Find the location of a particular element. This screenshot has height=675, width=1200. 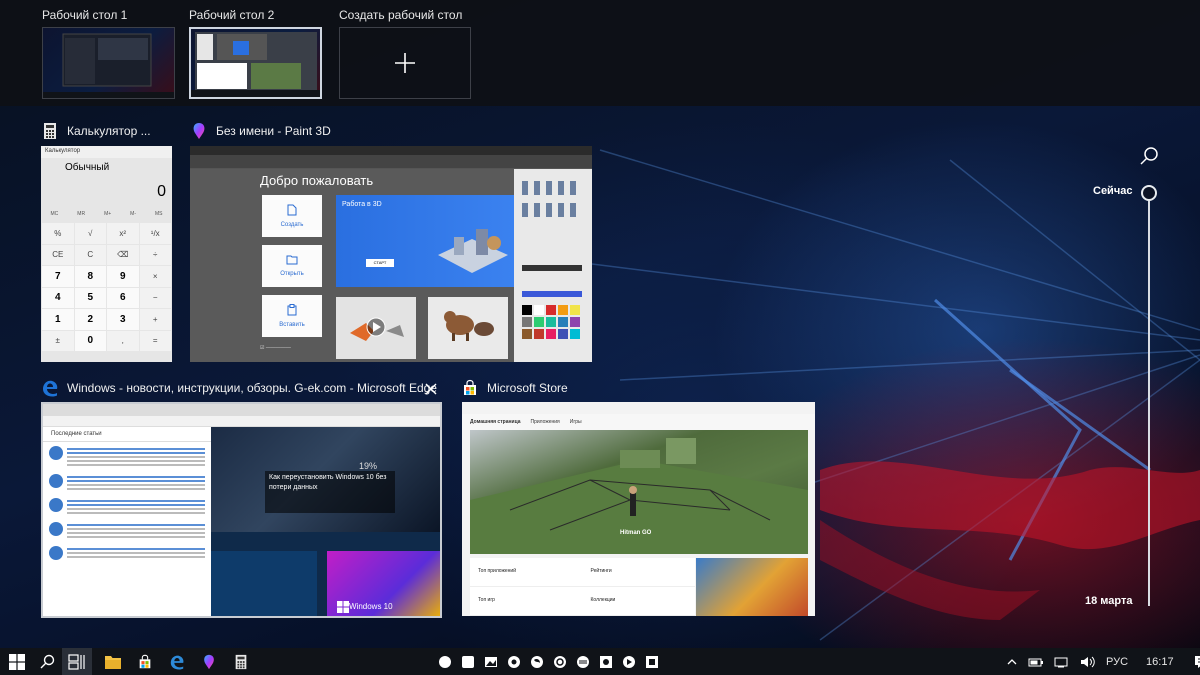

calc-key: x² is located at coordinates (123, 233).